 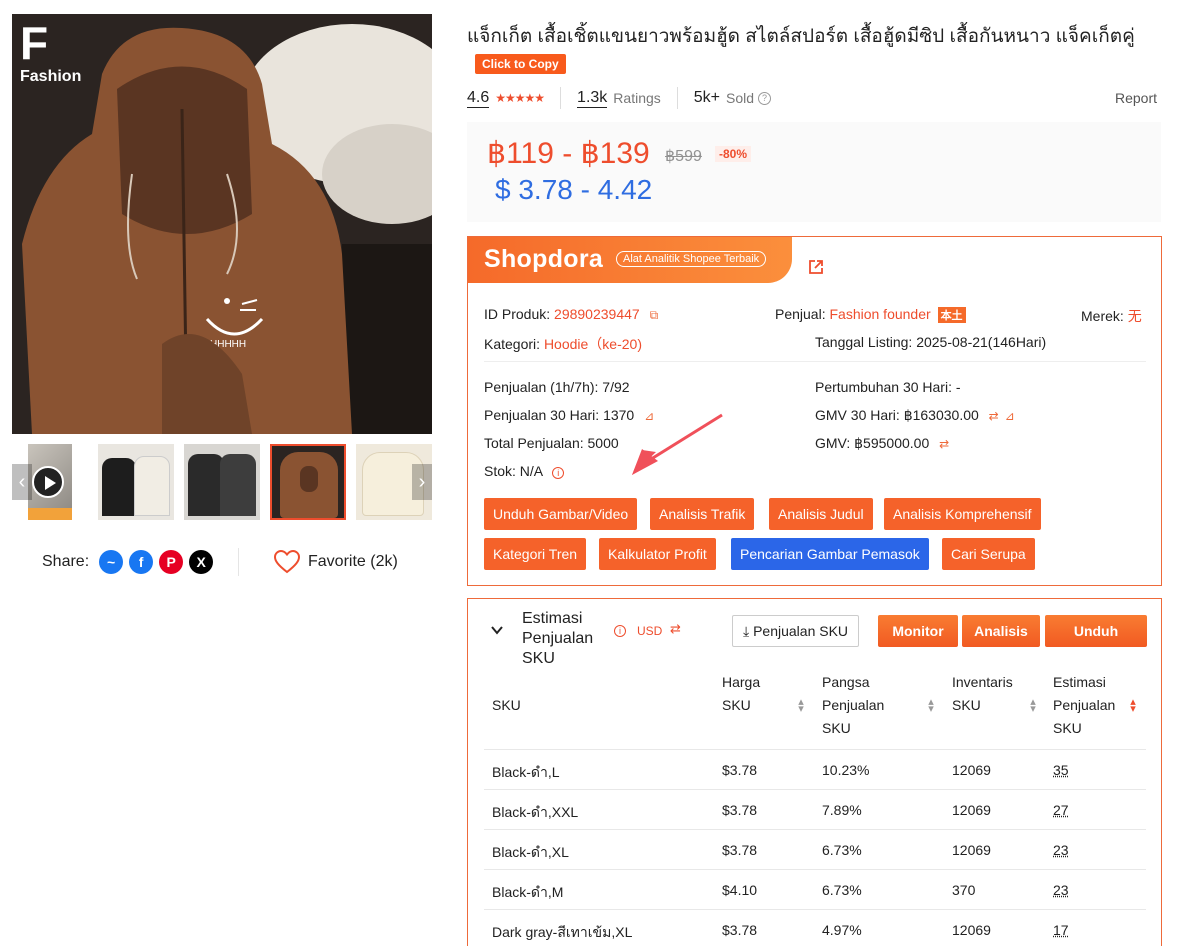 I want to click on price-range: ฿119 - ฿139, so click(x=568, y=153).